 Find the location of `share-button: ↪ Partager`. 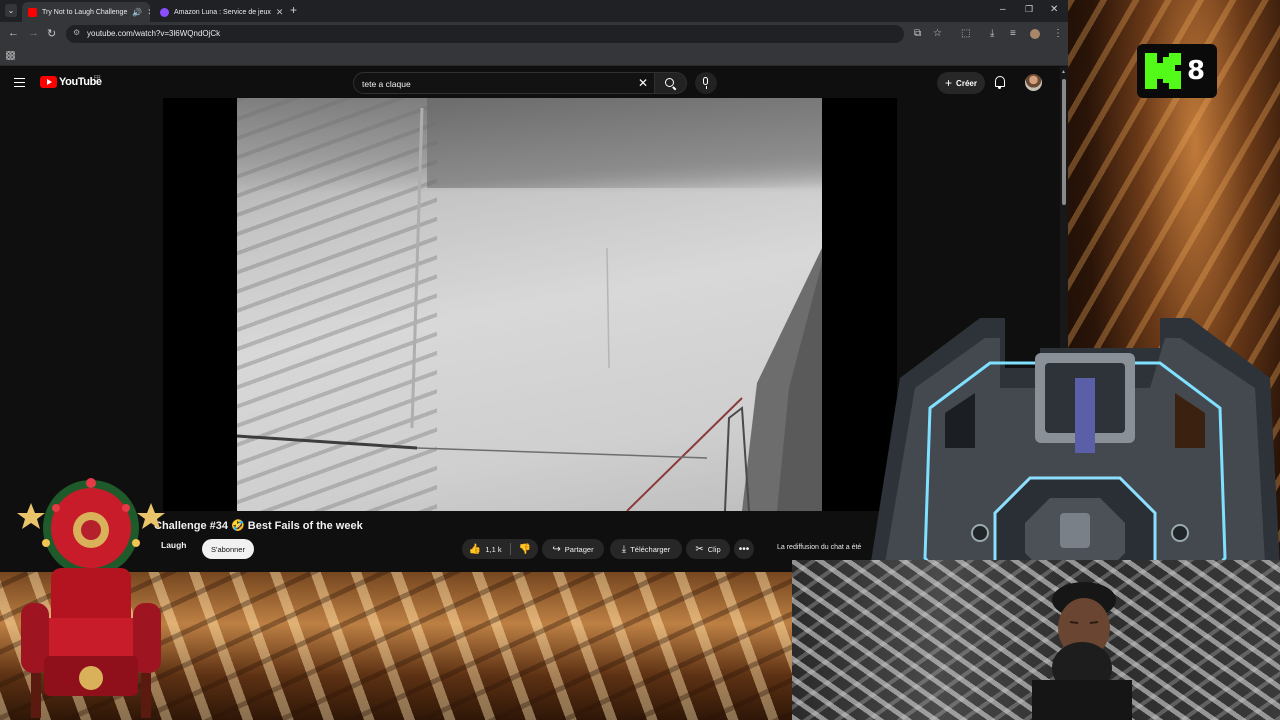

share-button: ↪ Partager is located at coordinates (573, 549).